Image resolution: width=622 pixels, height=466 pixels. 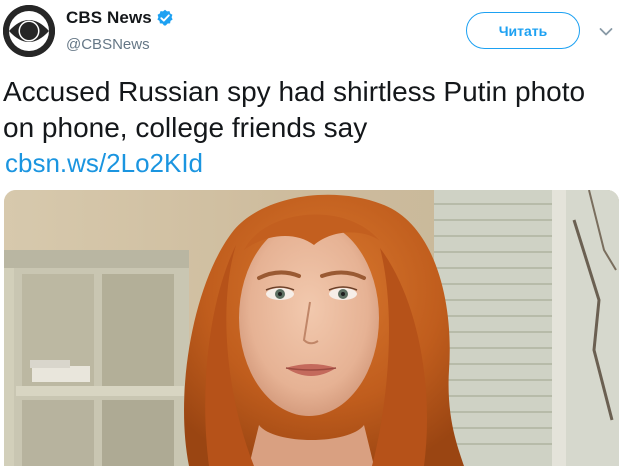 I want to click on author-name-row: CBS News, so click(x=120, y=18).